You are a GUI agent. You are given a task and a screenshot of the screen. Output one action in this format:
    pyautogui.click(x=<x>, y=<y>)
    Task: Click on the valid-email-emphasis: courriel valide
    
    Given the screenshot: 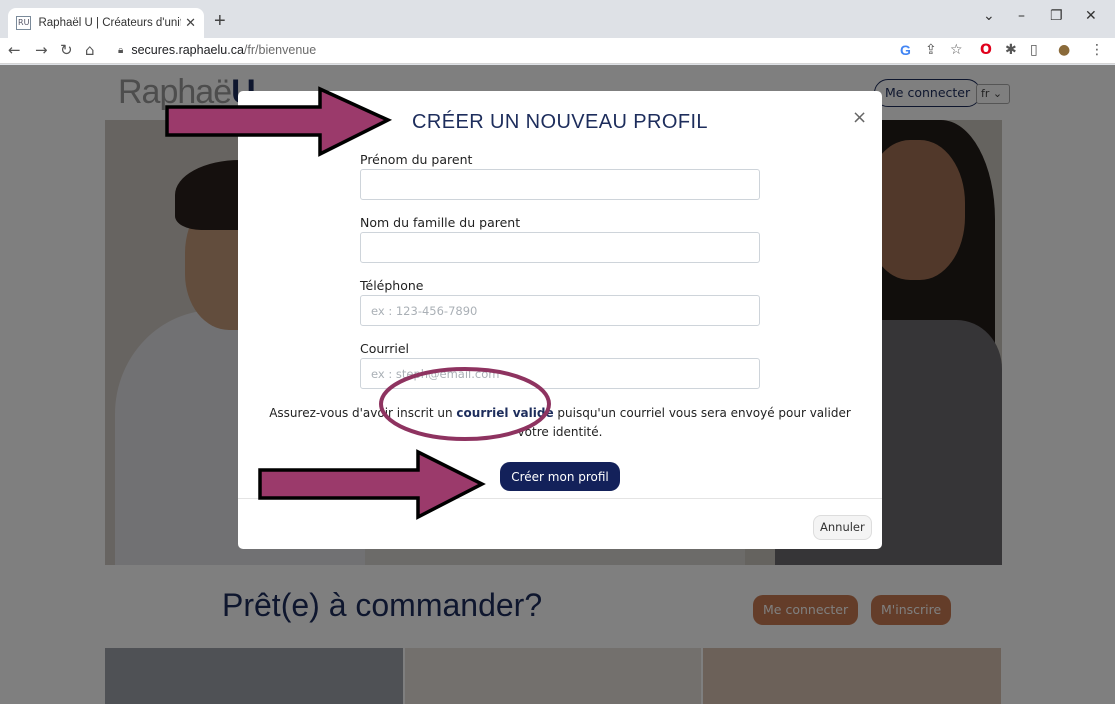 What is the action you would take?
    pyautogui.click(x=505, y=413)
    